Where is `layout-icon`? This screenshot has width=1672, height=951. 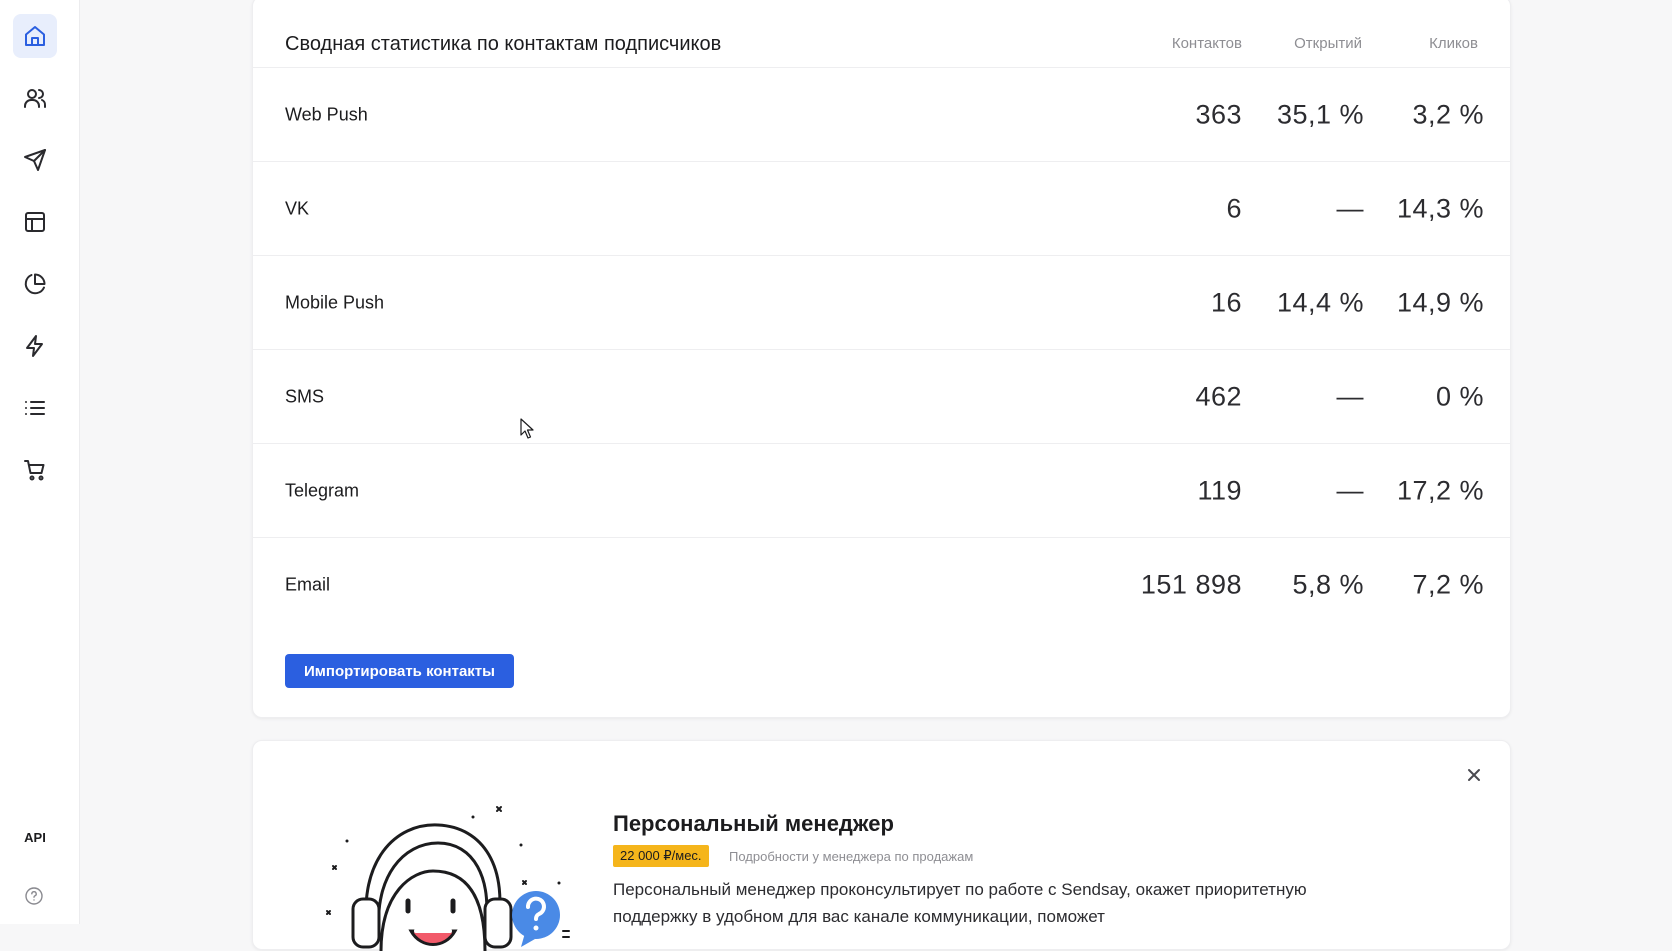
layout-icon is located at coordinates (35, 222).